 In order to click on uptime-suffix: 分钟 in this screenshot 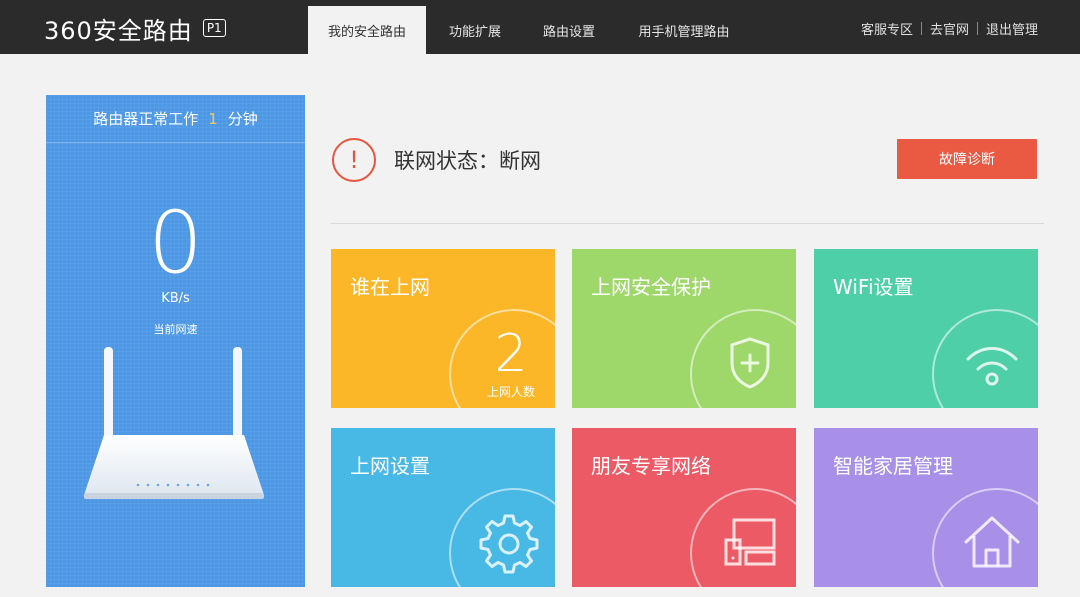, I will do `click(242, 119)`.